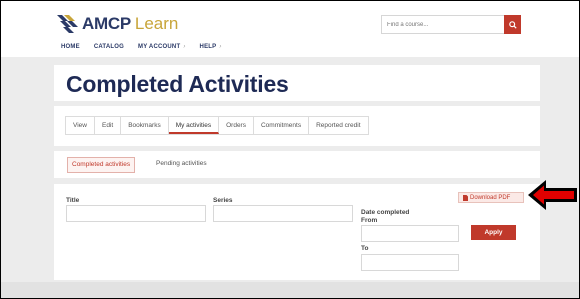 The width and height of the screenshot is (580, 299). What do you see at coordinates (109, 47) in the screenshot?
I see `nav-catalog: CATALOG` at bounding box center [109, 47].